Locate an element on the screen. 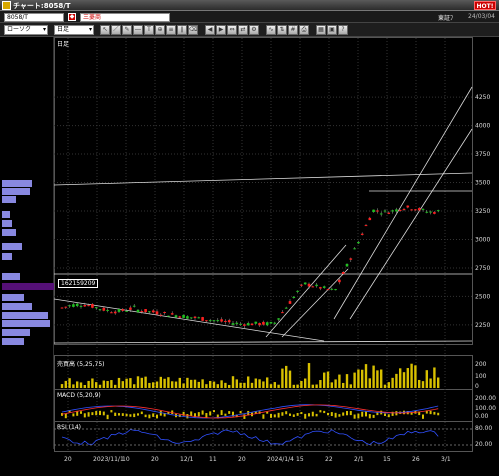 The width and height of the screenshot is (499, 476). indicator-icon: ∿ is located at coordinates (271, 30).